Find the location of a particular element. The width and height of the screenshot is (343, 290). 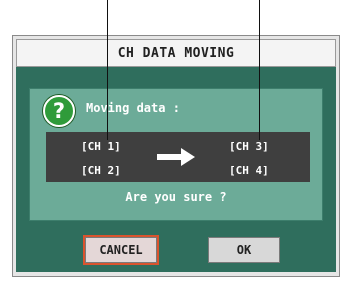

callout-line-right is located at coordinates (259, 70).